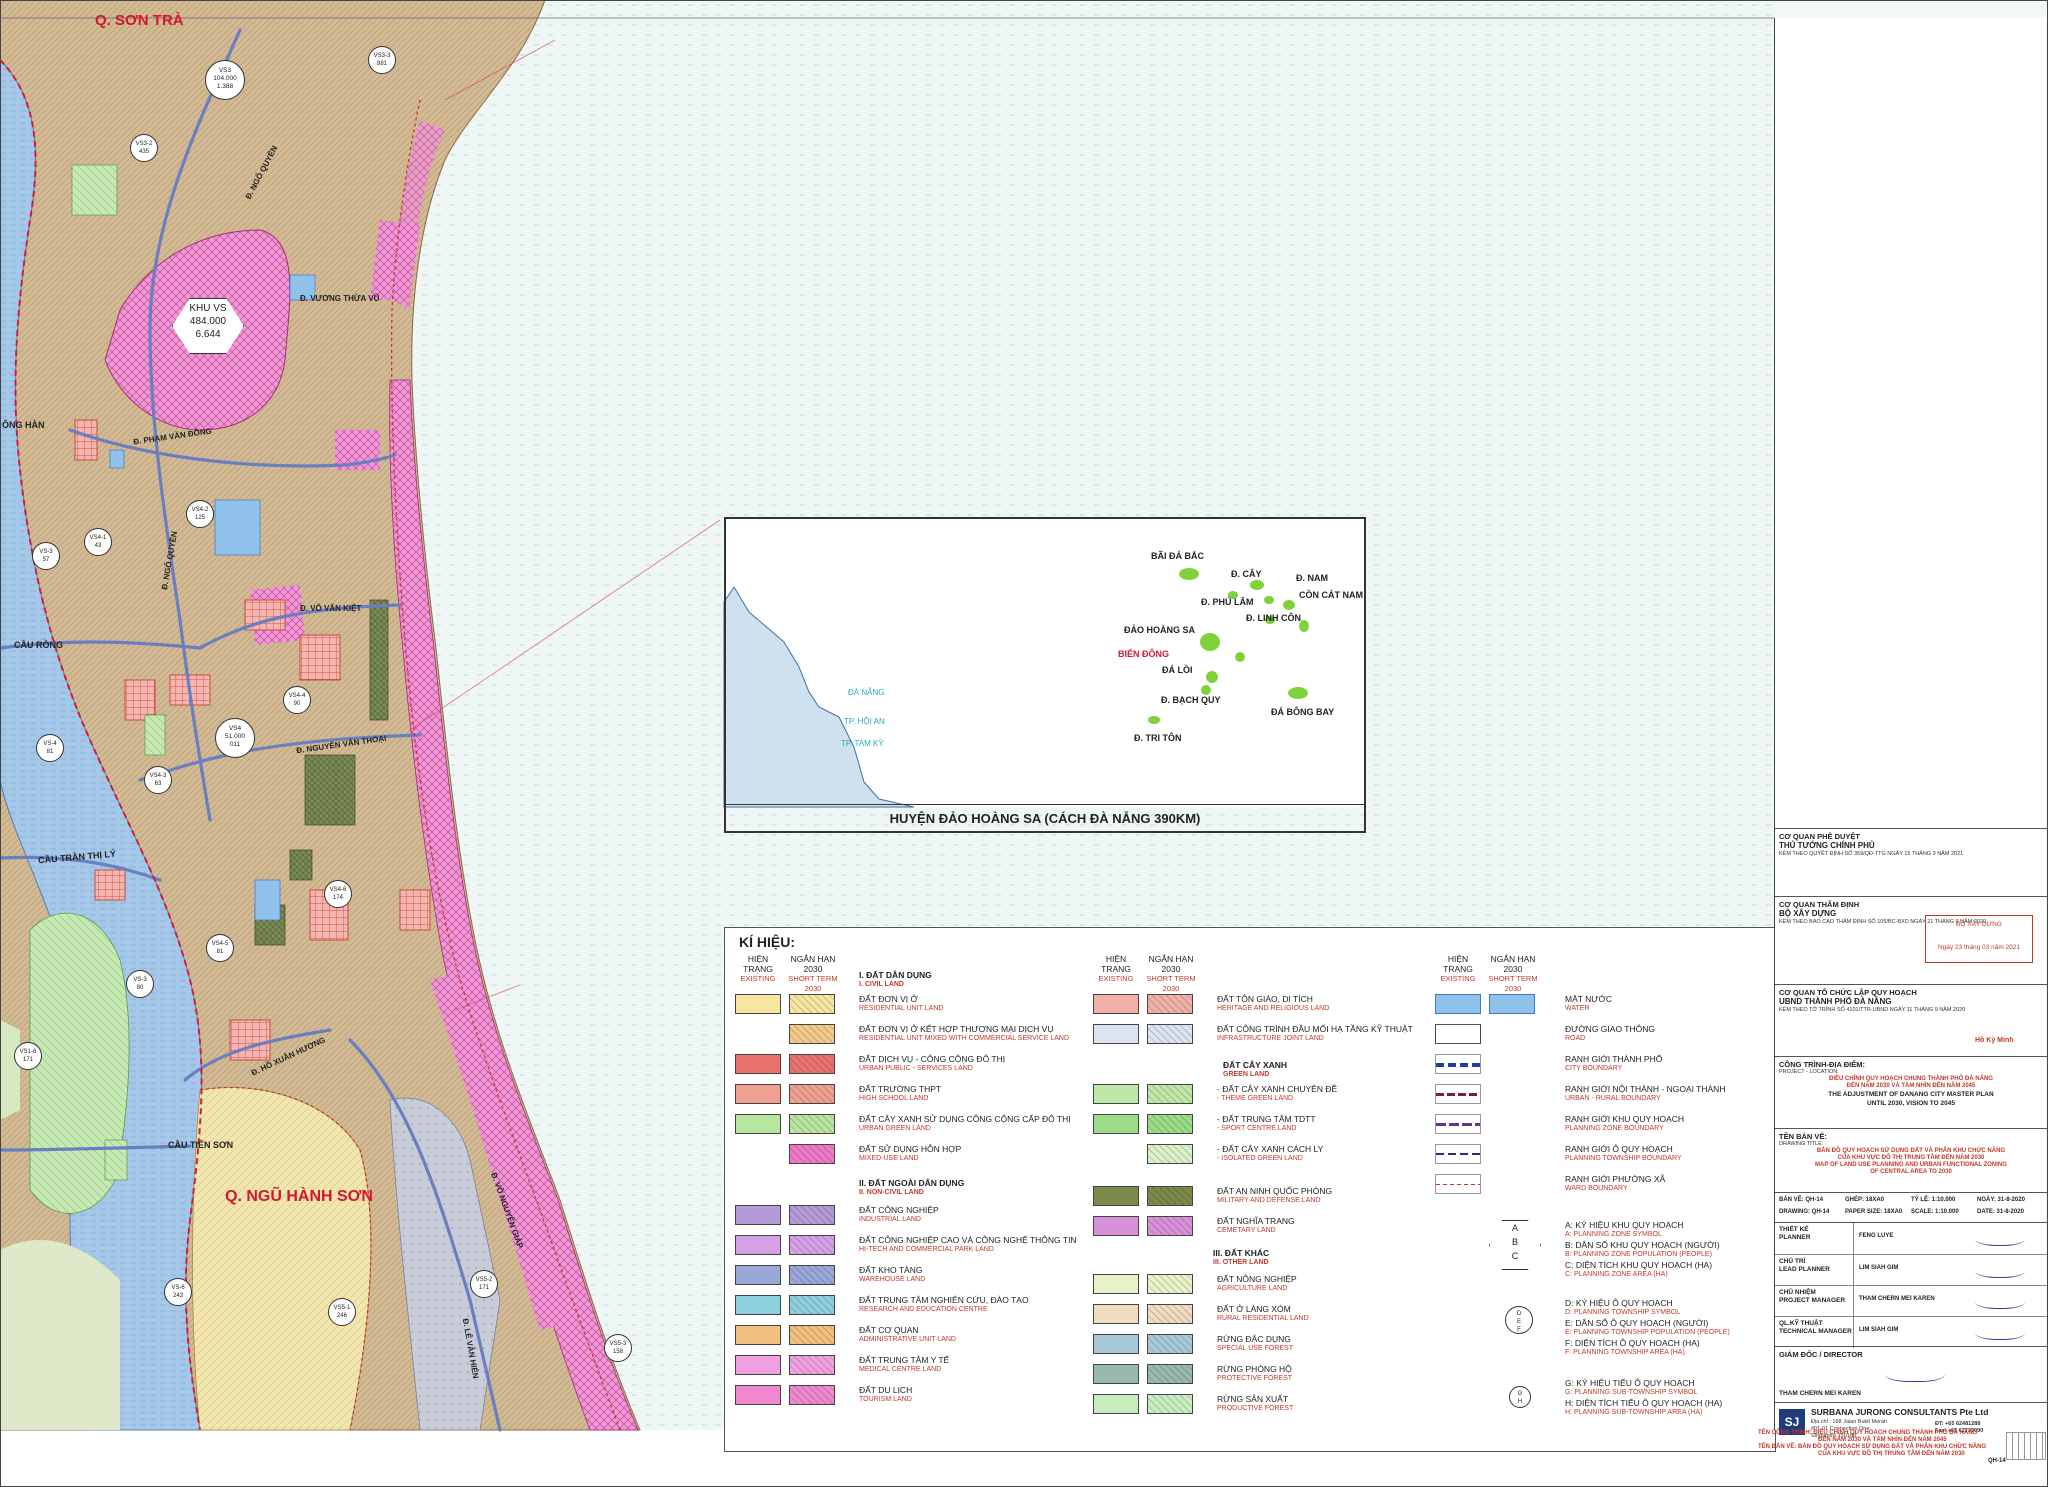 The image size is (2048, 1487). I want to click on zone-symbol: VS3 104.000 1.388, so click(225, 80).